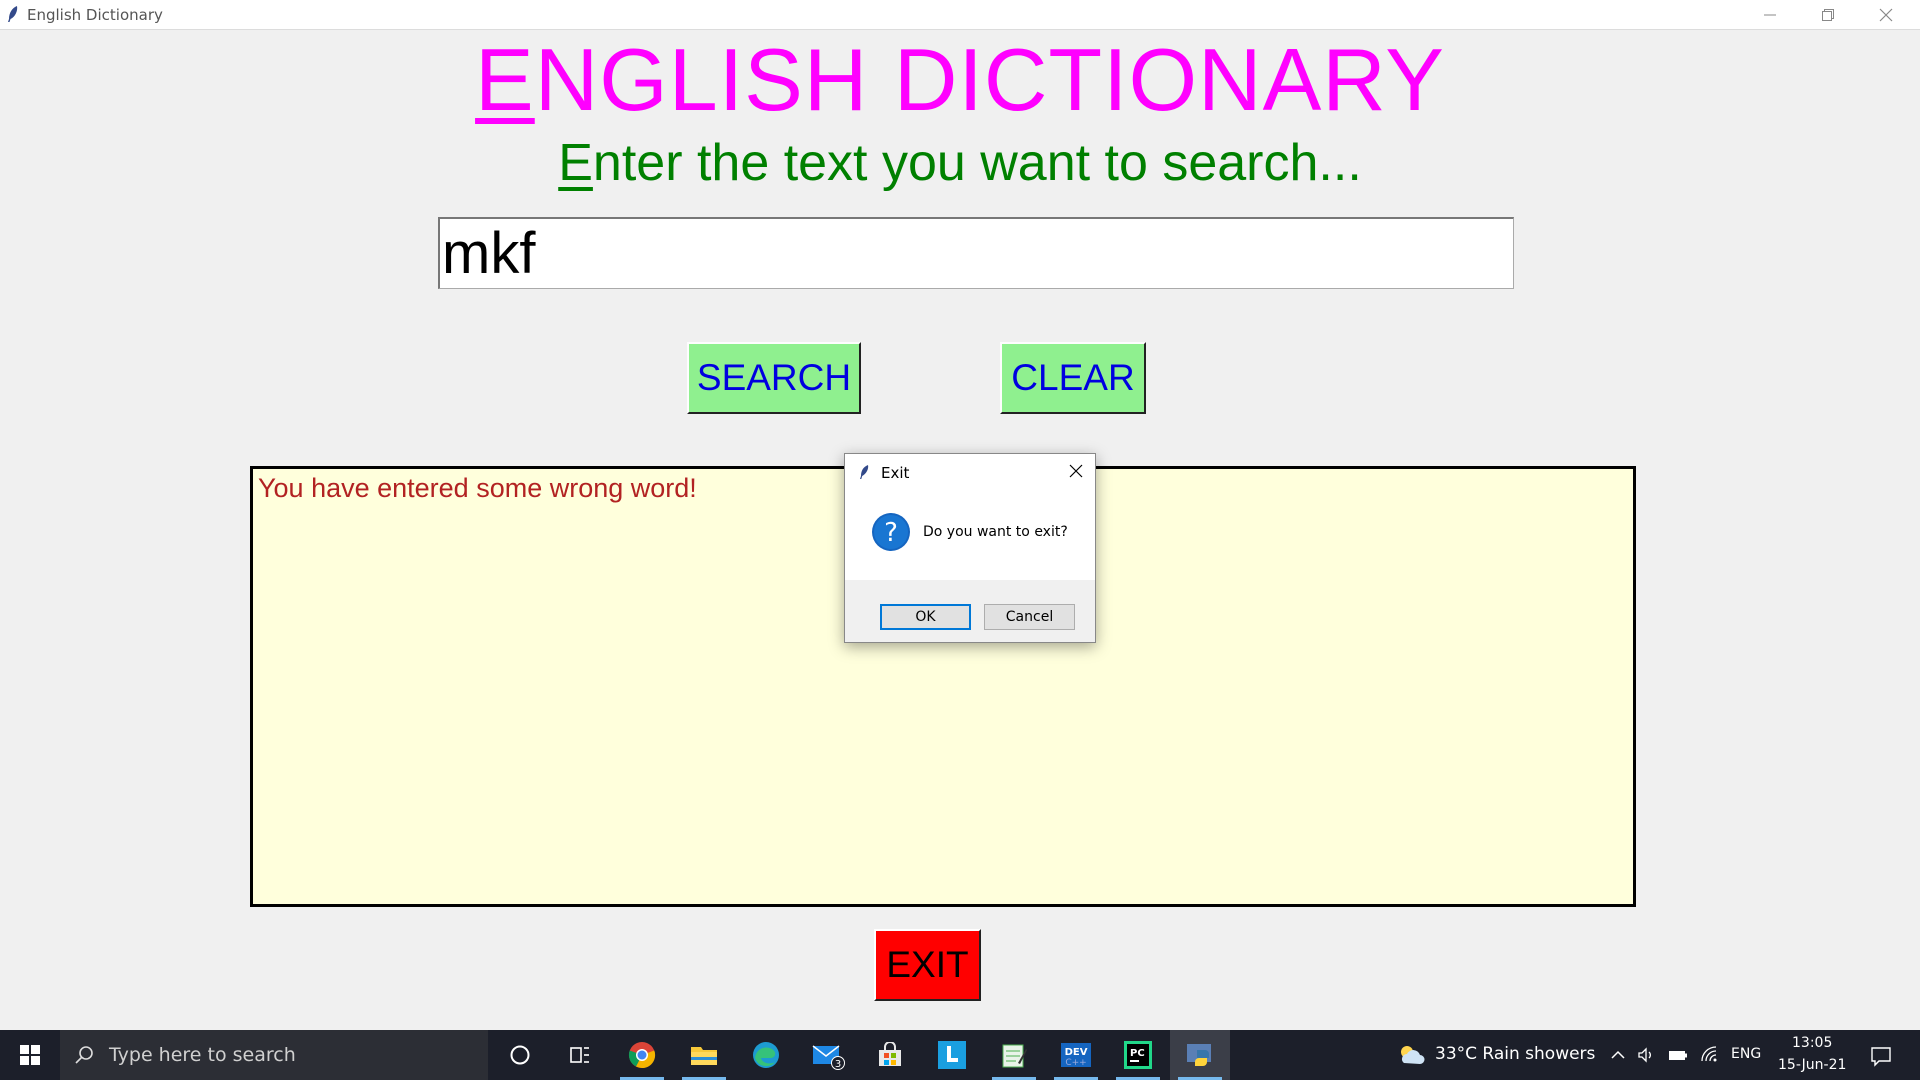 The height and width of the screenshot is (1080, 1920). What do you see at coordinates (1646, 1055) in the screenshot?
I see `volume-icon` at bounding box center [1646, 1055].